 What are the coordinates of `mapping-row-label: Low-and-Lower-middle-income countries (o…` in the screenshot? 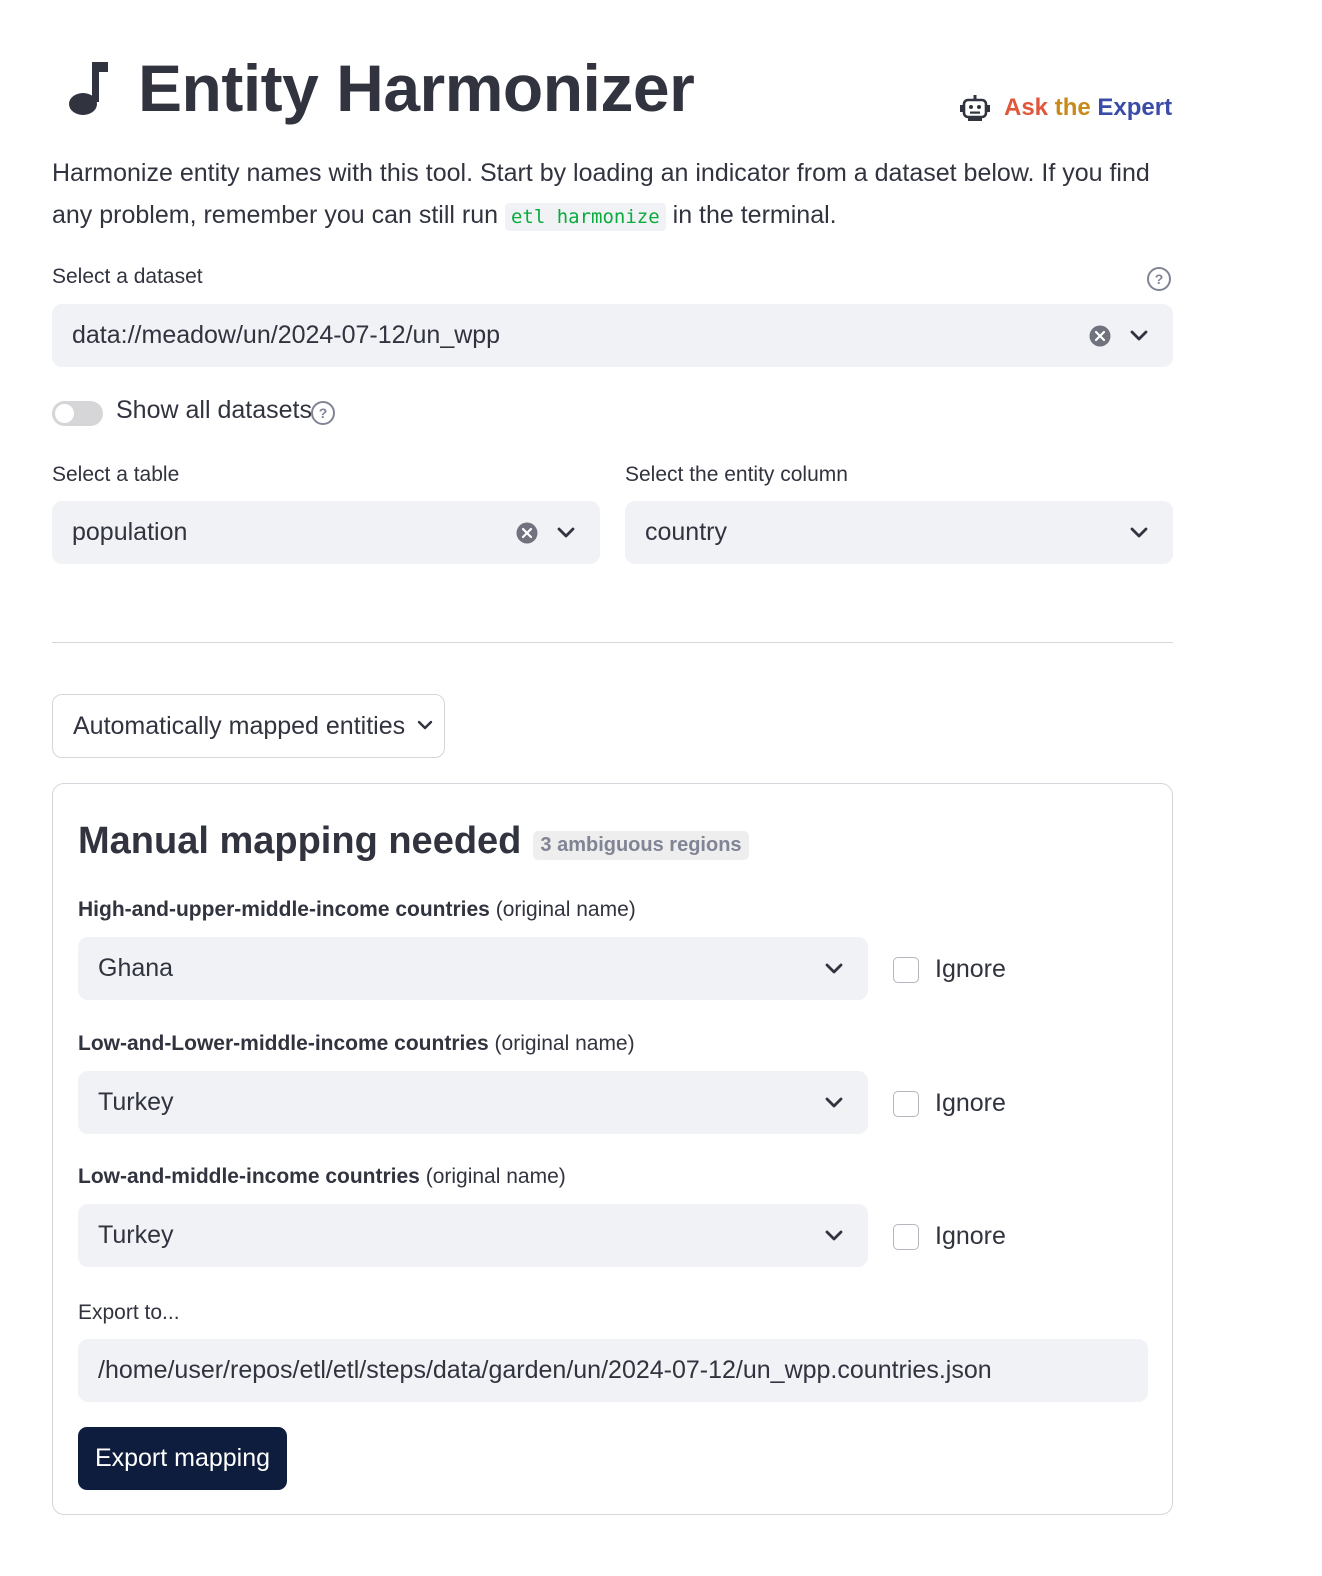 It's located at (356, 1043).